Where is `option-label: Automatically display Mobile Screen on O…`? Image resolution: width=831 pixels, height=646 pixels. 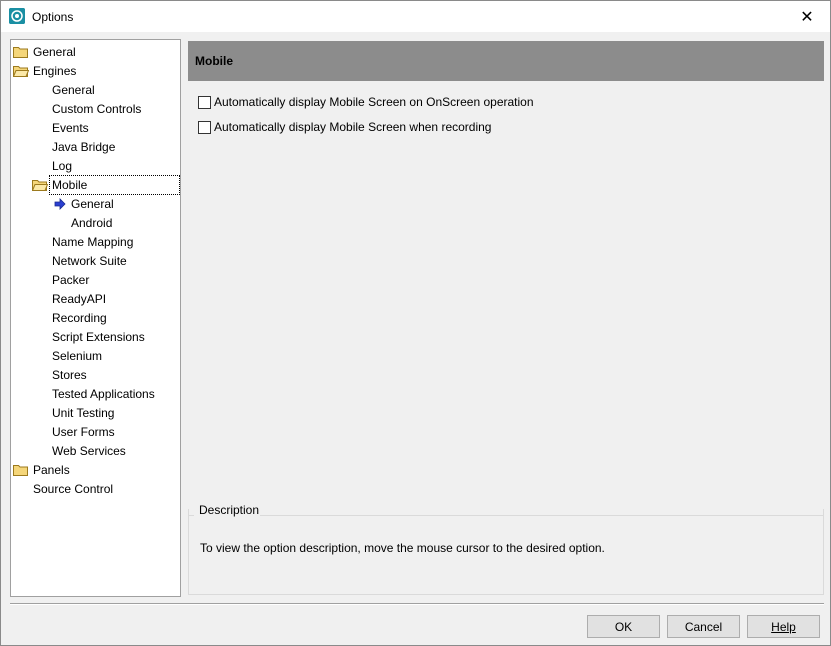
option-label: Automatically display Mobile Screen on O… is located at coordinates (374, 102).